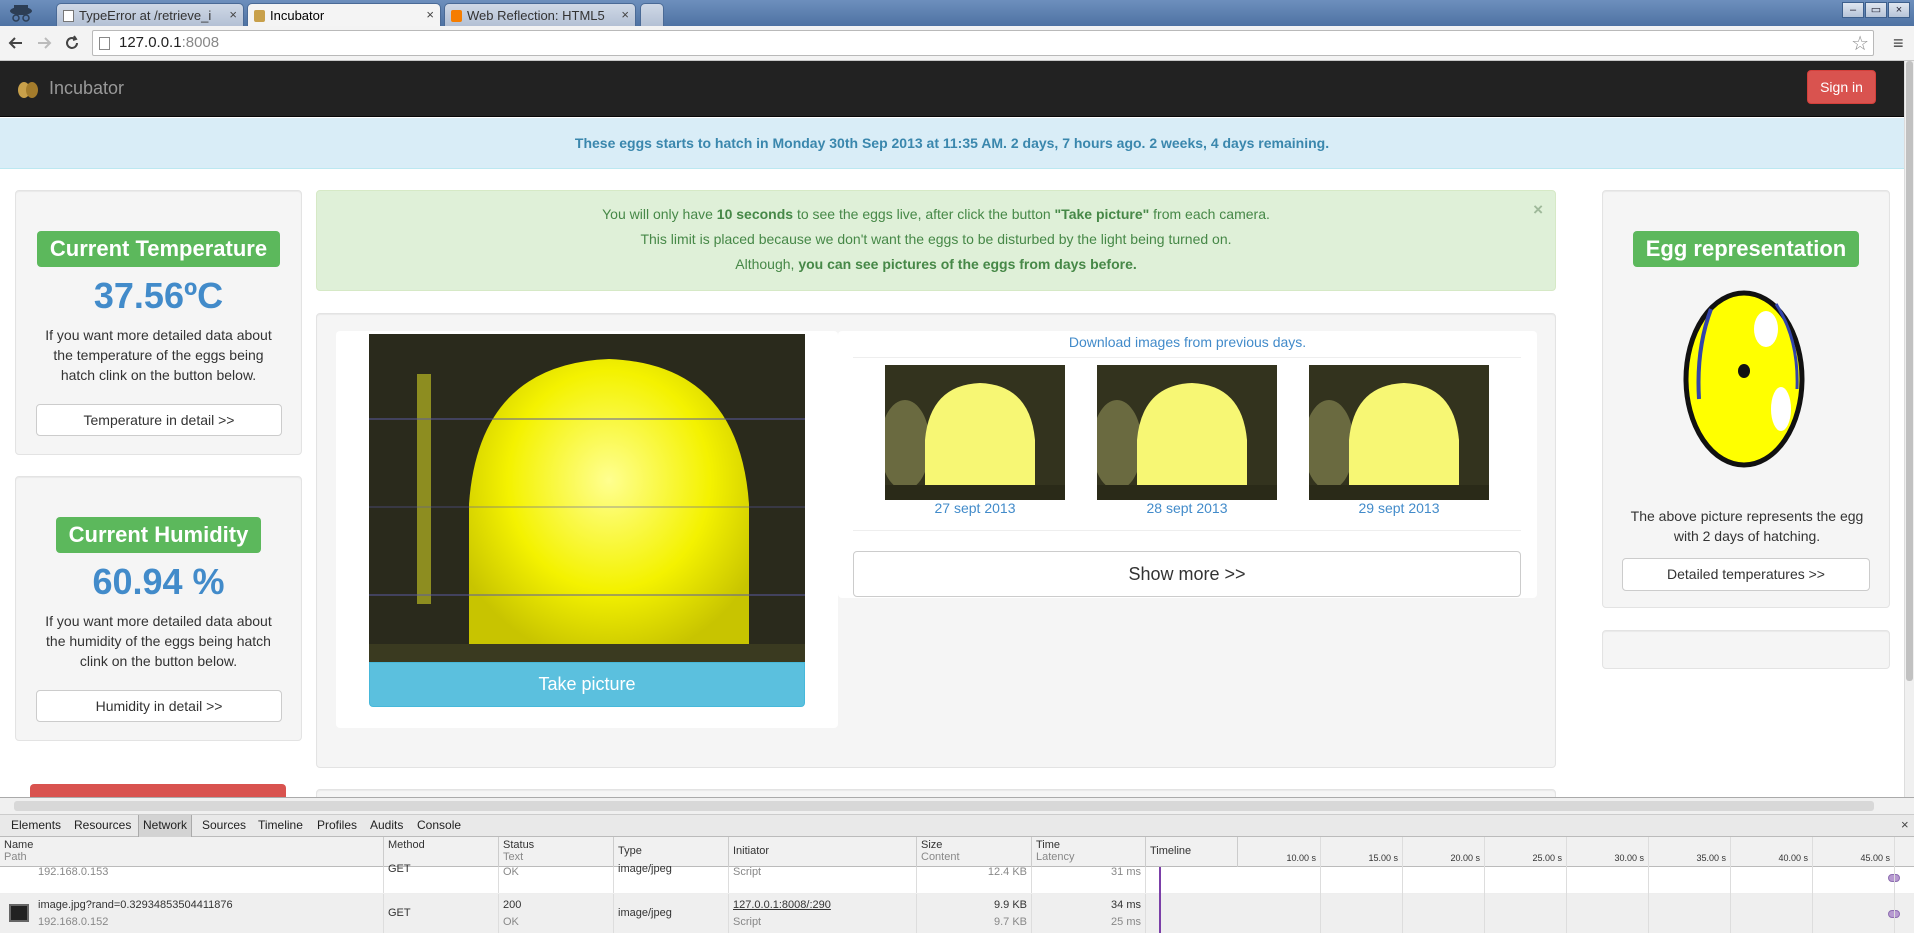 Image resolution: width=1914 pixels, height=933 pixels. Describe the element at coordinates (344, 14) in the screenshot. I see `browser-tab-incubator: Incubator ×` at that location.